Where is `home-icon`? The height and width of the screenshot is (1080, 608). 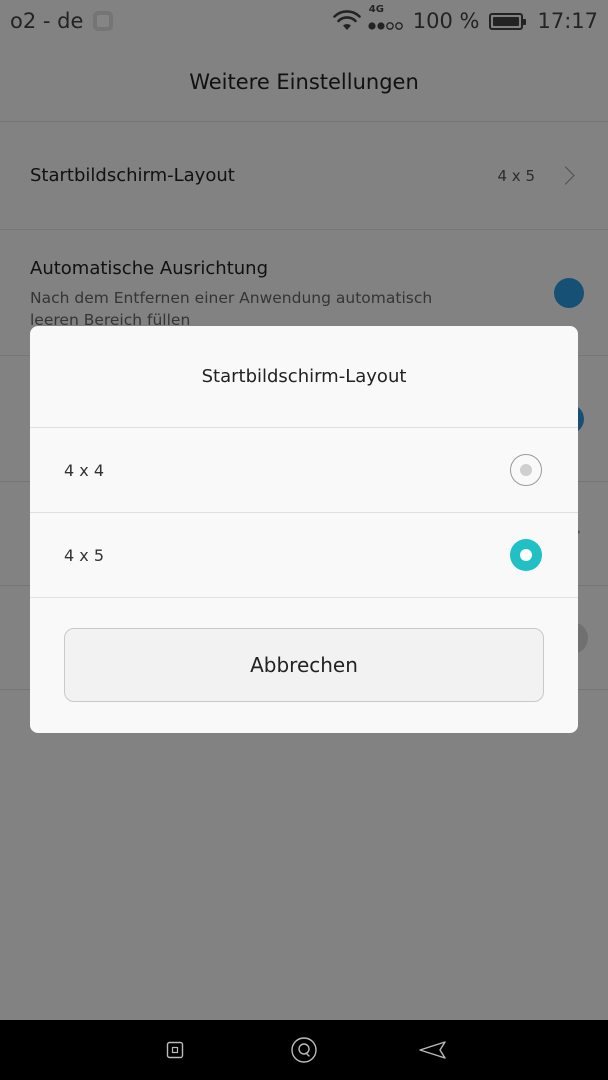
home-icon is located at coordinates (304, 1050).